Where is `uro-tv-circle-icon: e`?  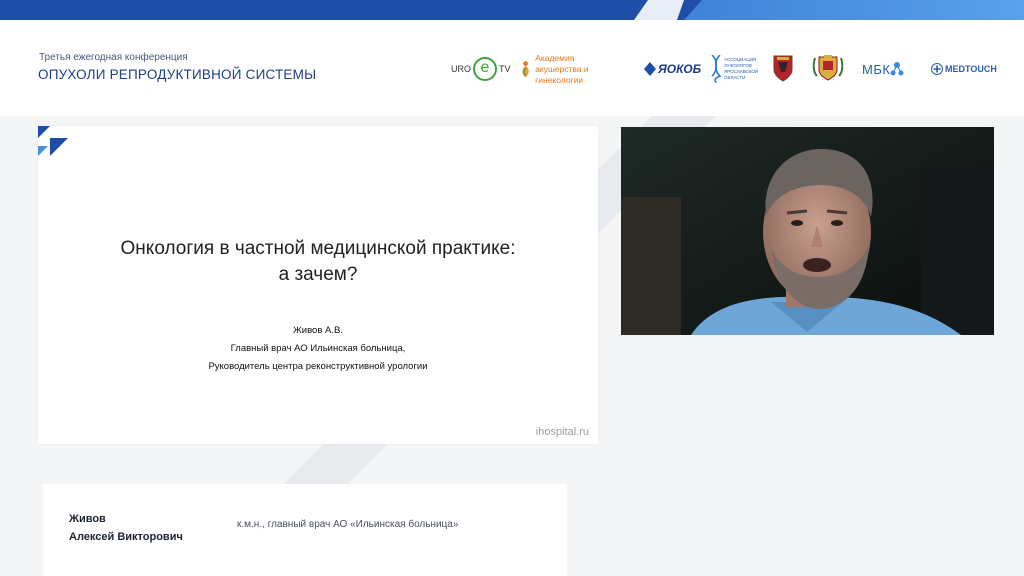
uro-tv-circle-icon: e is located at coordinates (485, 69).